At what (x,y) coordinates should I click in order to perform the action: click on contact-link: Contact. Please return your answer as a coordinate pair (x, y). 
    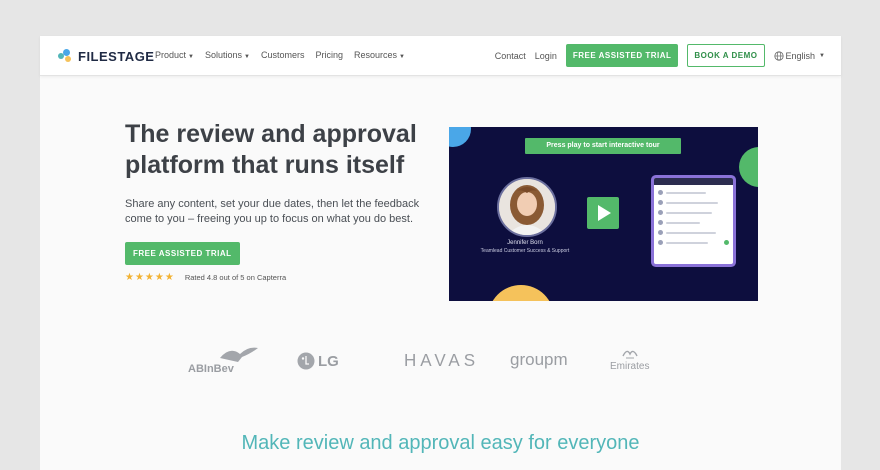
    Looking at the image, I should click on (510, 56).